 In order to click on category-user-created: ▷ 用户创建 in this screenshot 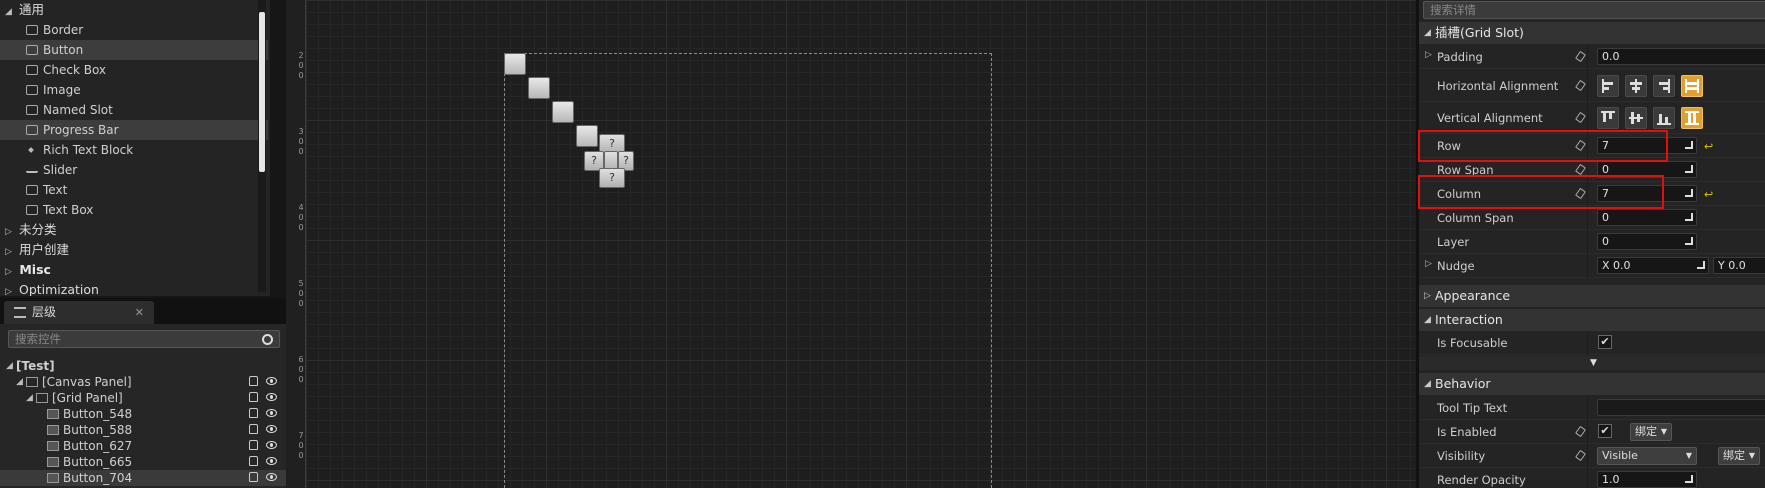, I will do `click(134, 250)`.